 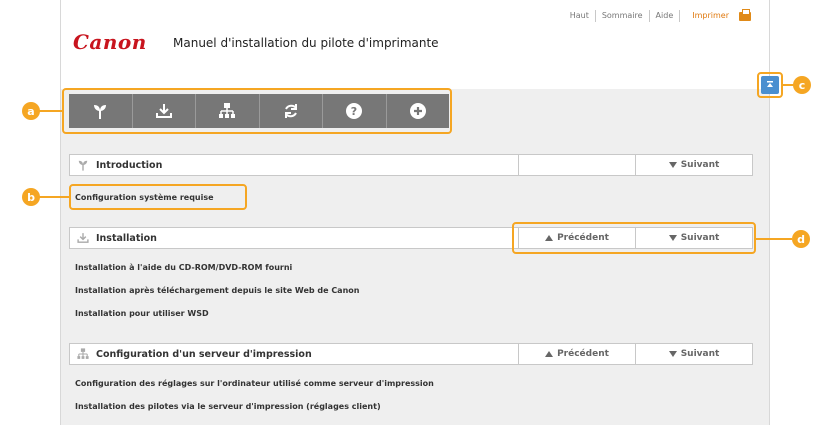 I want to click on prev-label: Précédent, so click(x=583, y=354).